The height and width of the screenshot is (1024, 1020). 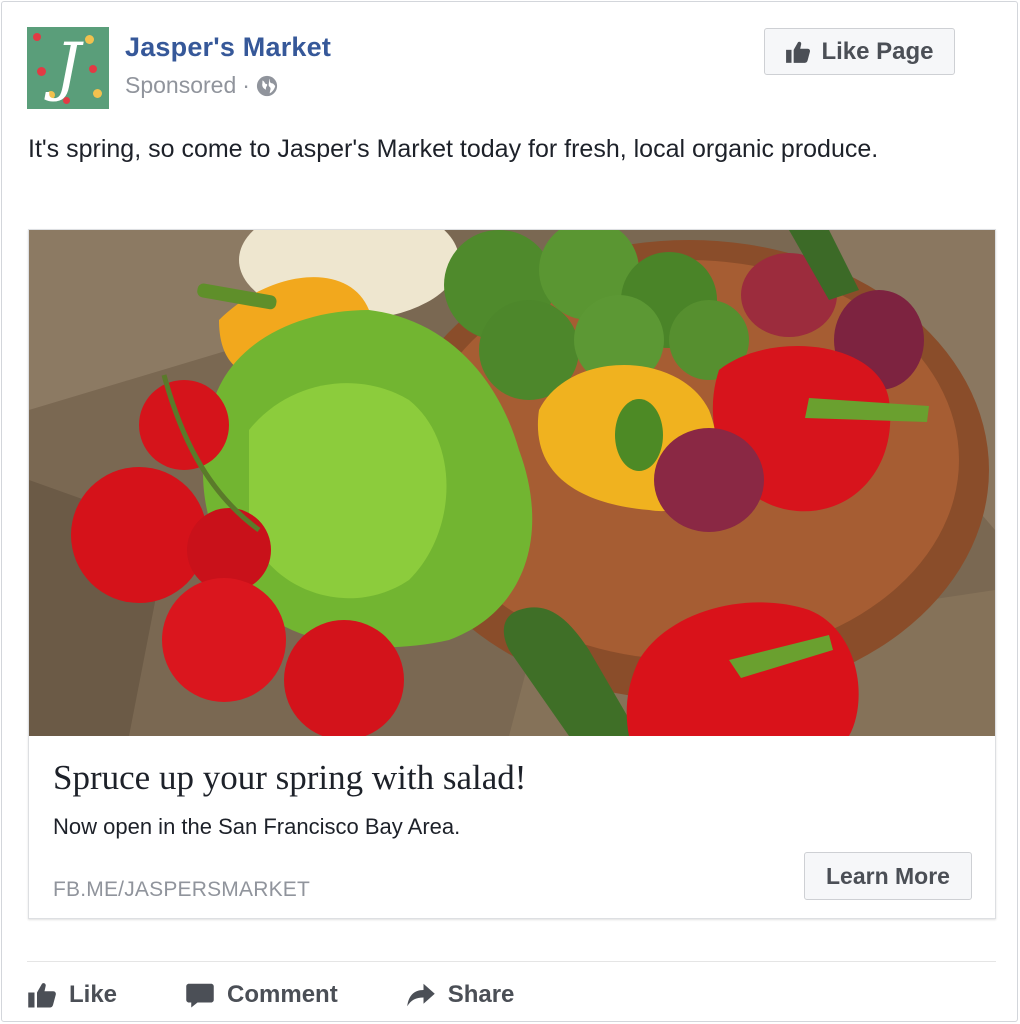 I want to click on like-page-button: Like Page, so click(x=859, y=51).